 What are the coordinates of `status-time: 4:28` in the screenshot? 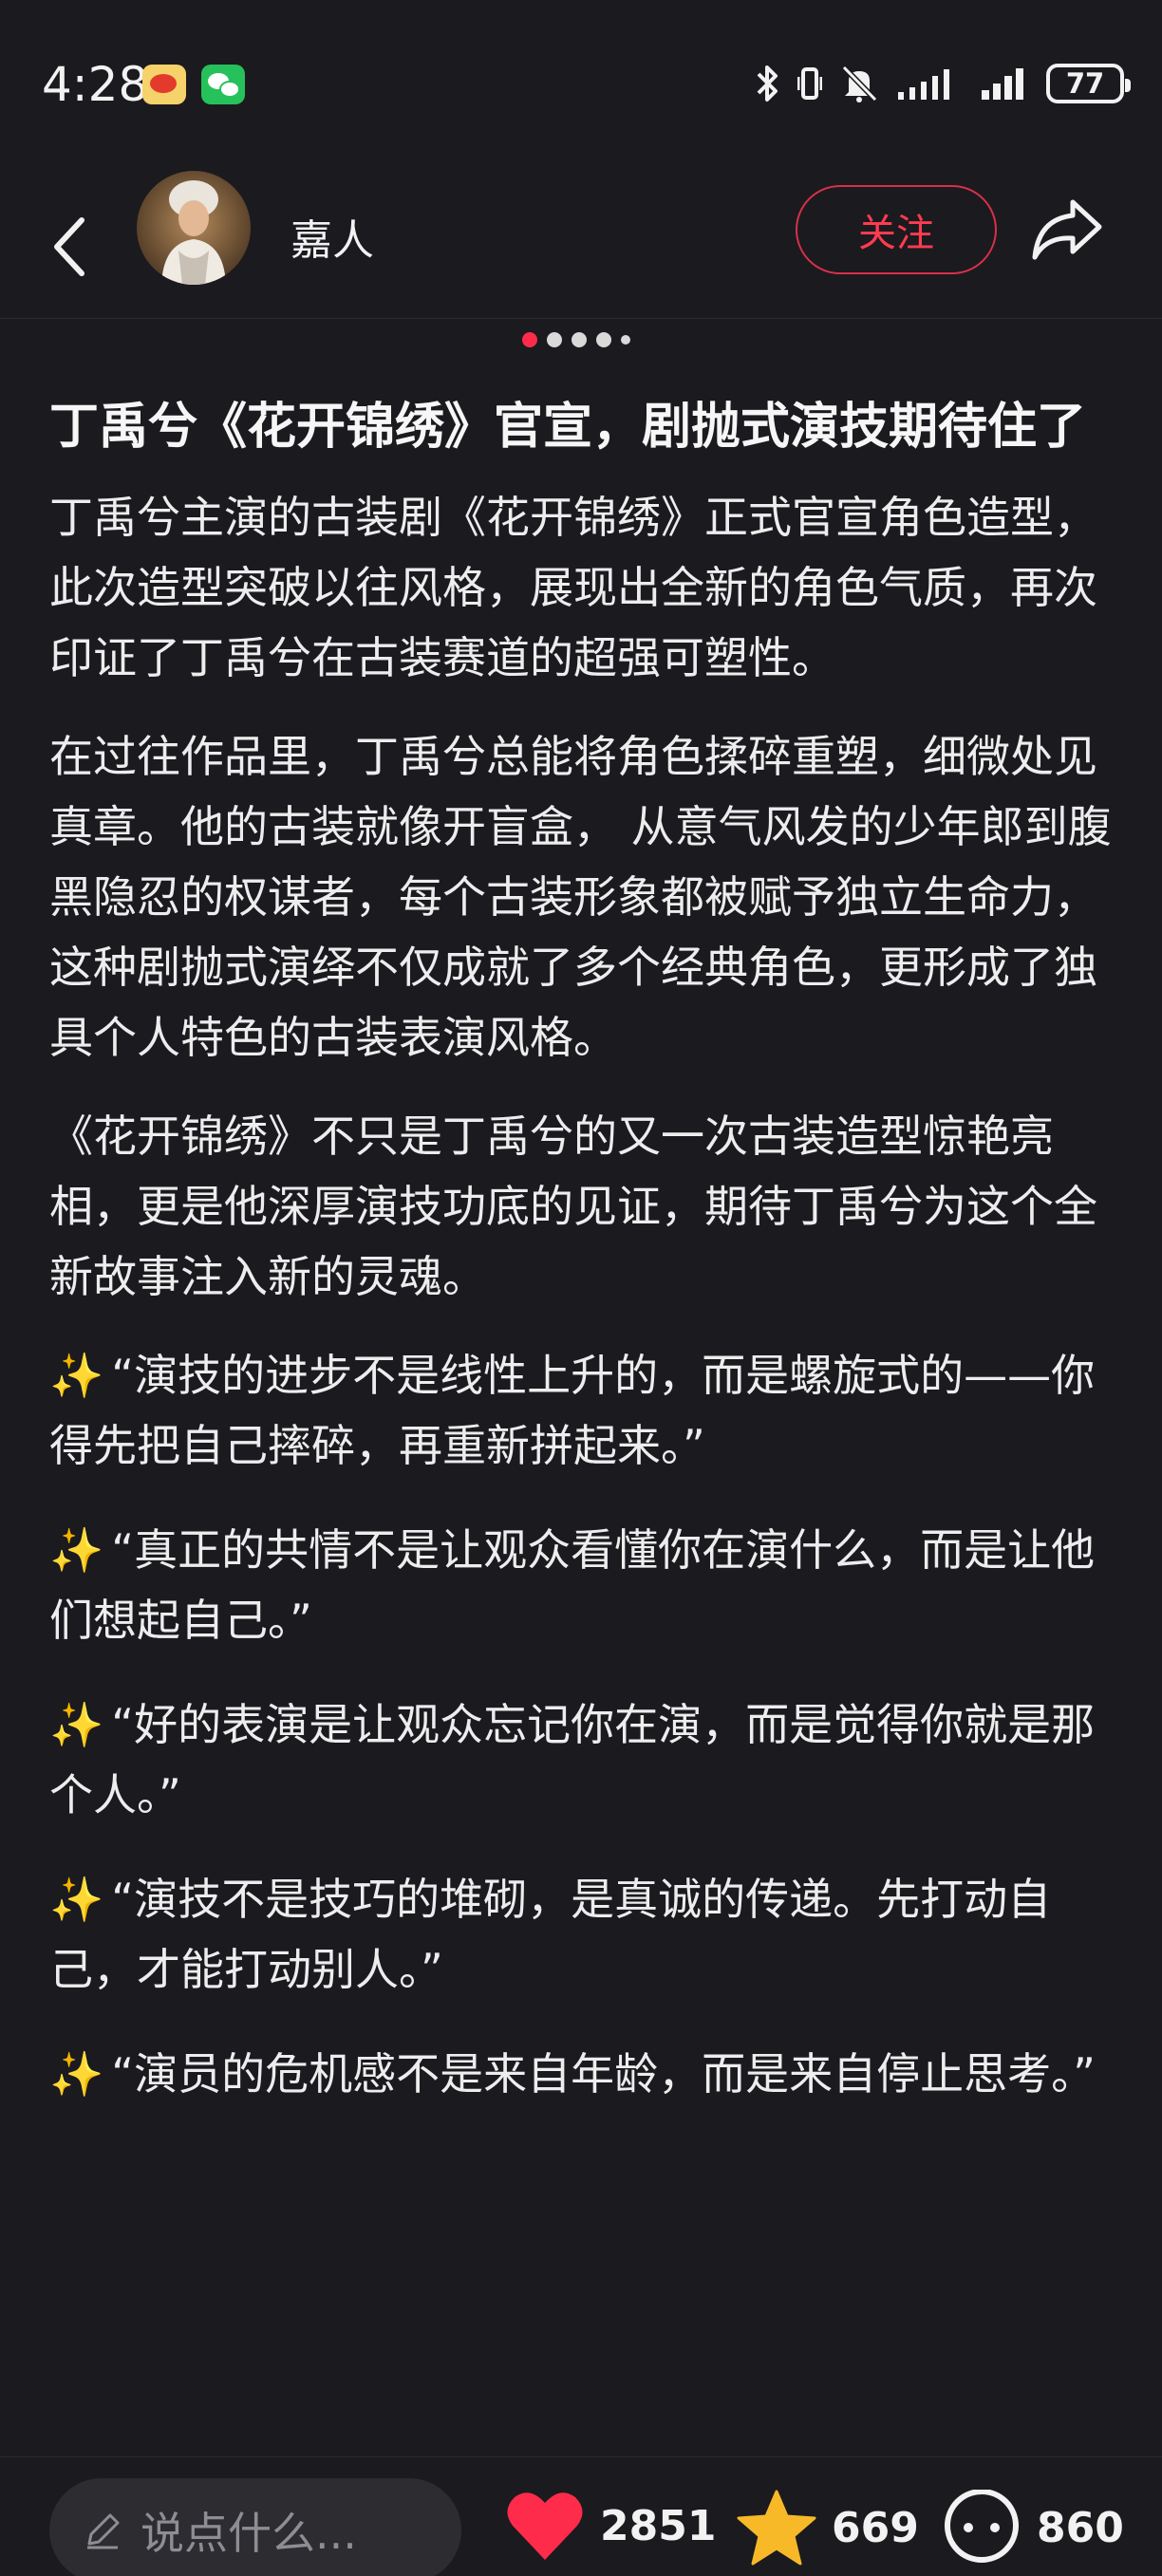 It's located at (95, 85).